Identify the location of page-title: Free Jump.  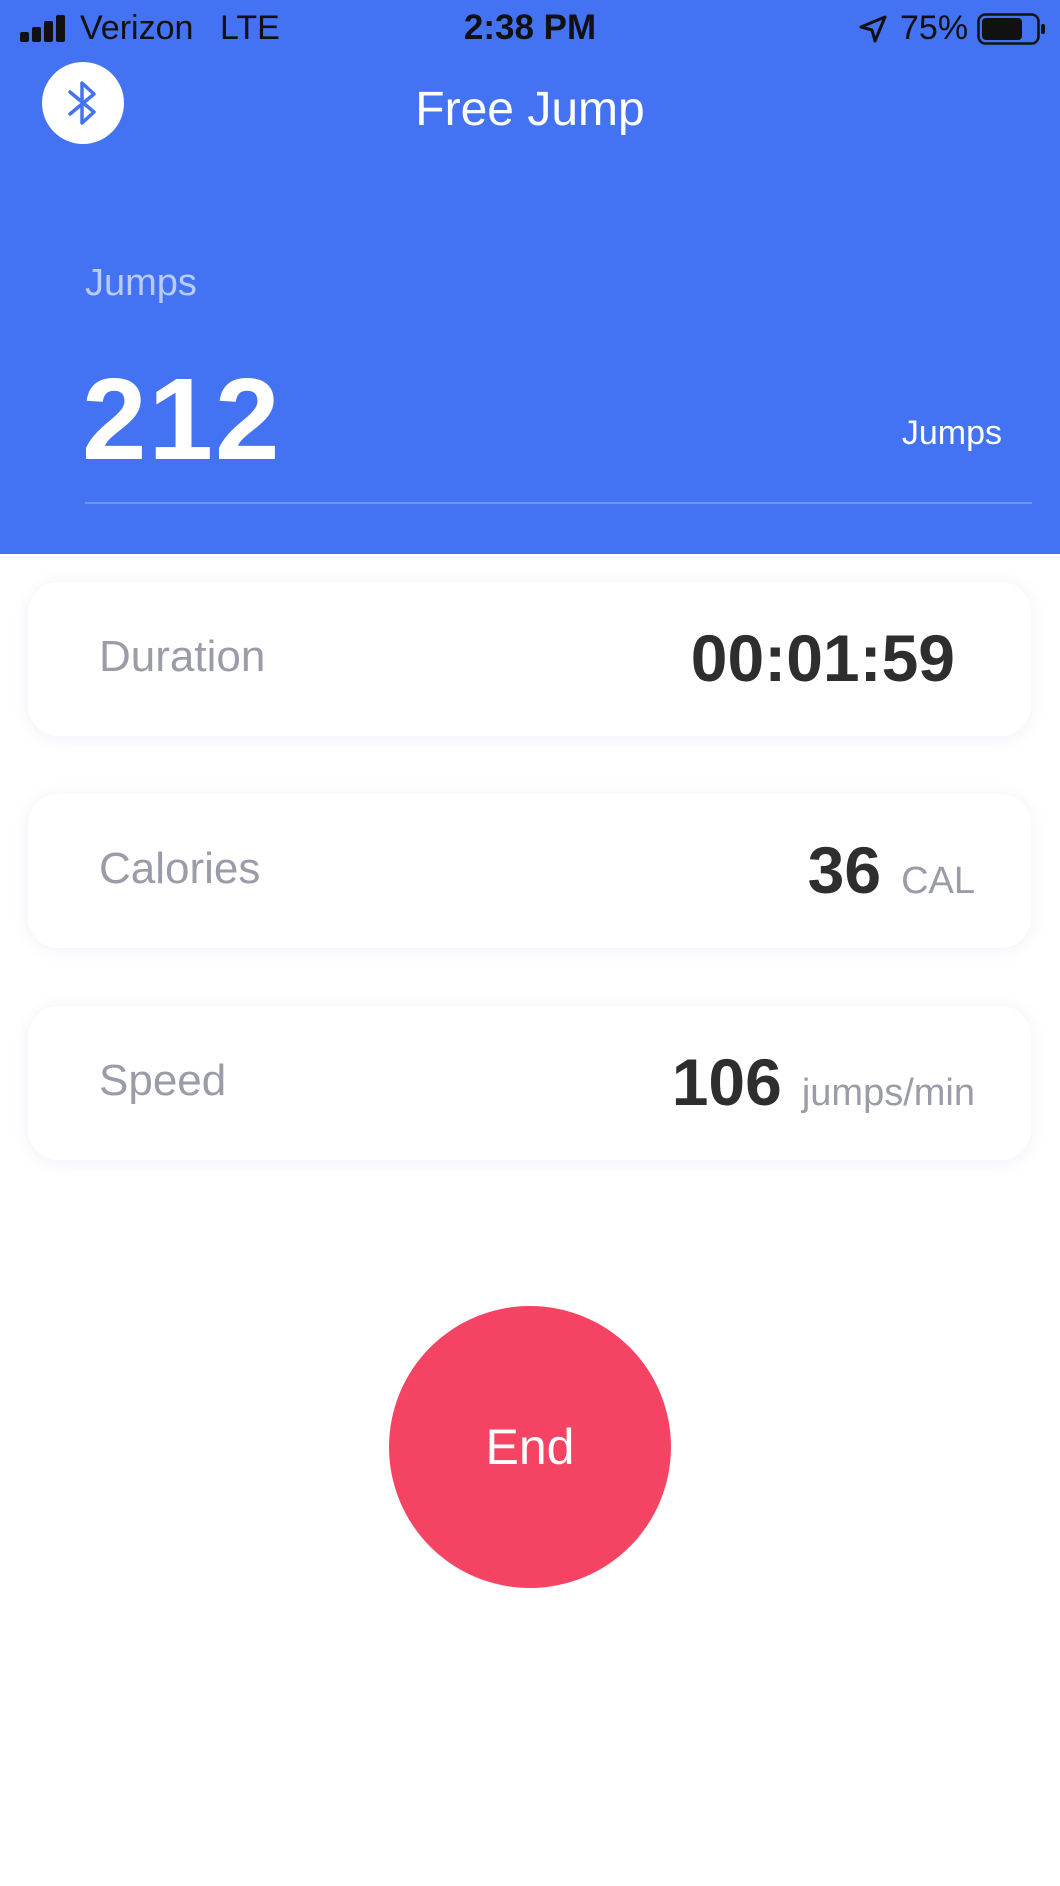
(530, 109).